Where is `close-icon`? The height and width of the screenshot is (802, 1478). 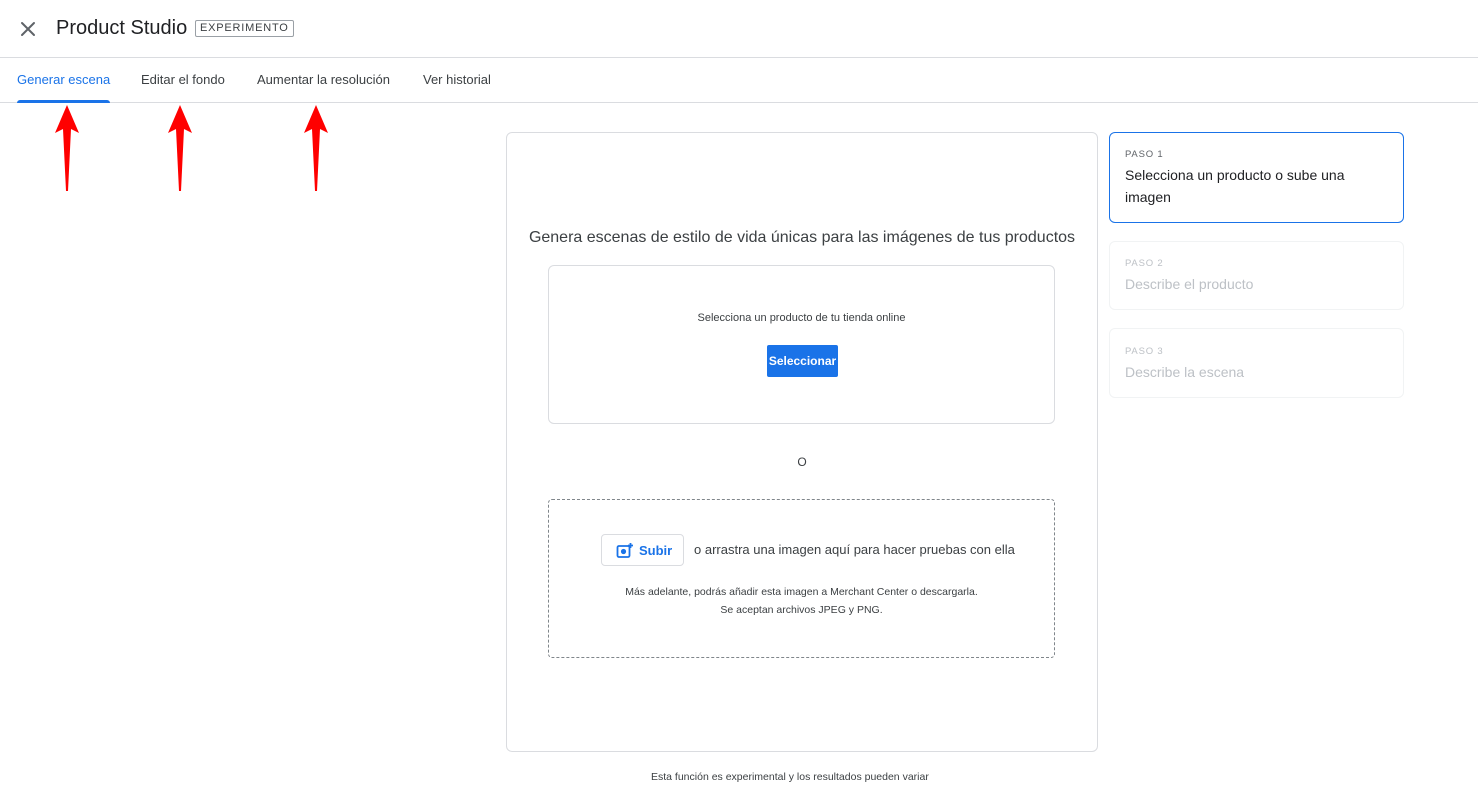
close-icon is located at coordinates (28, 29).